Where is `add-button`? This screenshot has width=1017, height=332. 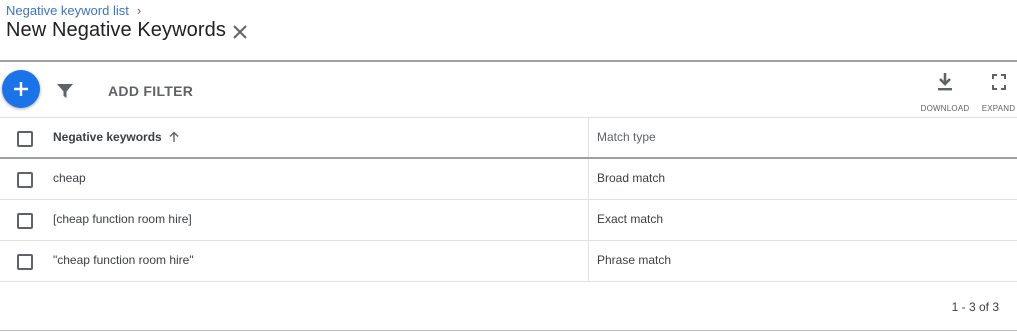
add-button is located at coordinates (21, 89).